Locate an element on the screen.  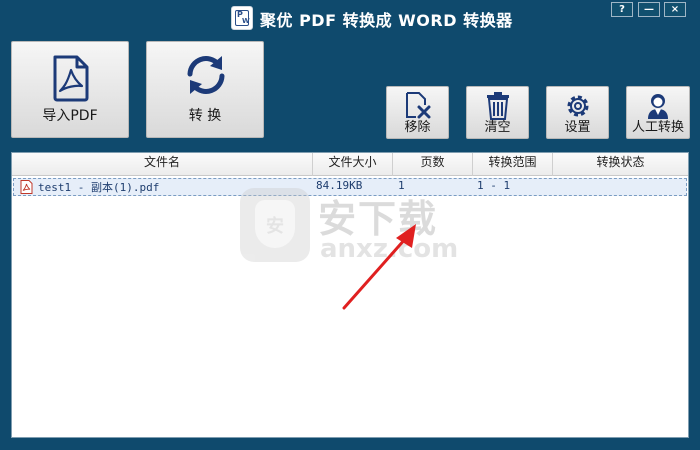
column-header-filesize: 文件大小 is located at coordinates (353, 164).